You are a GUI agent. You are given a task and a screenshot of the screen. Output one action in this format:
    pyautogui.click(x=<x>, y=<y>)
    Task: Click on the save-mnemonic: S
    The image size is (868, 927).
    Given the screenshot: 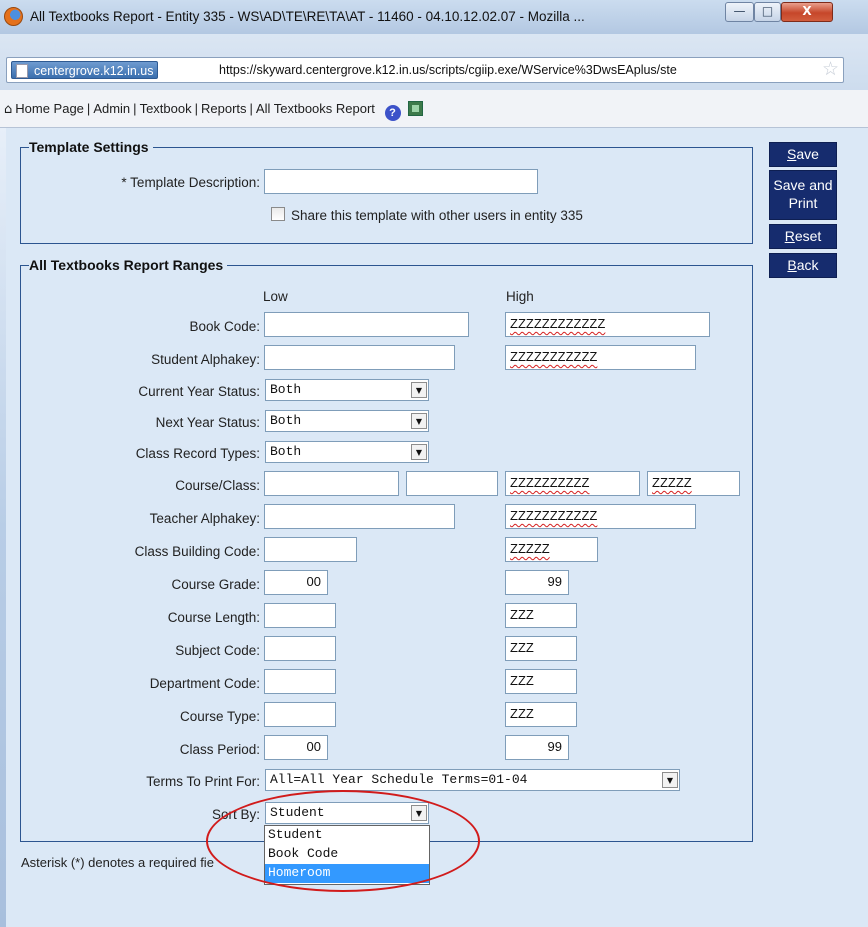 What is the action you would take?
    pyautogui.click(x=792, y=154)
    